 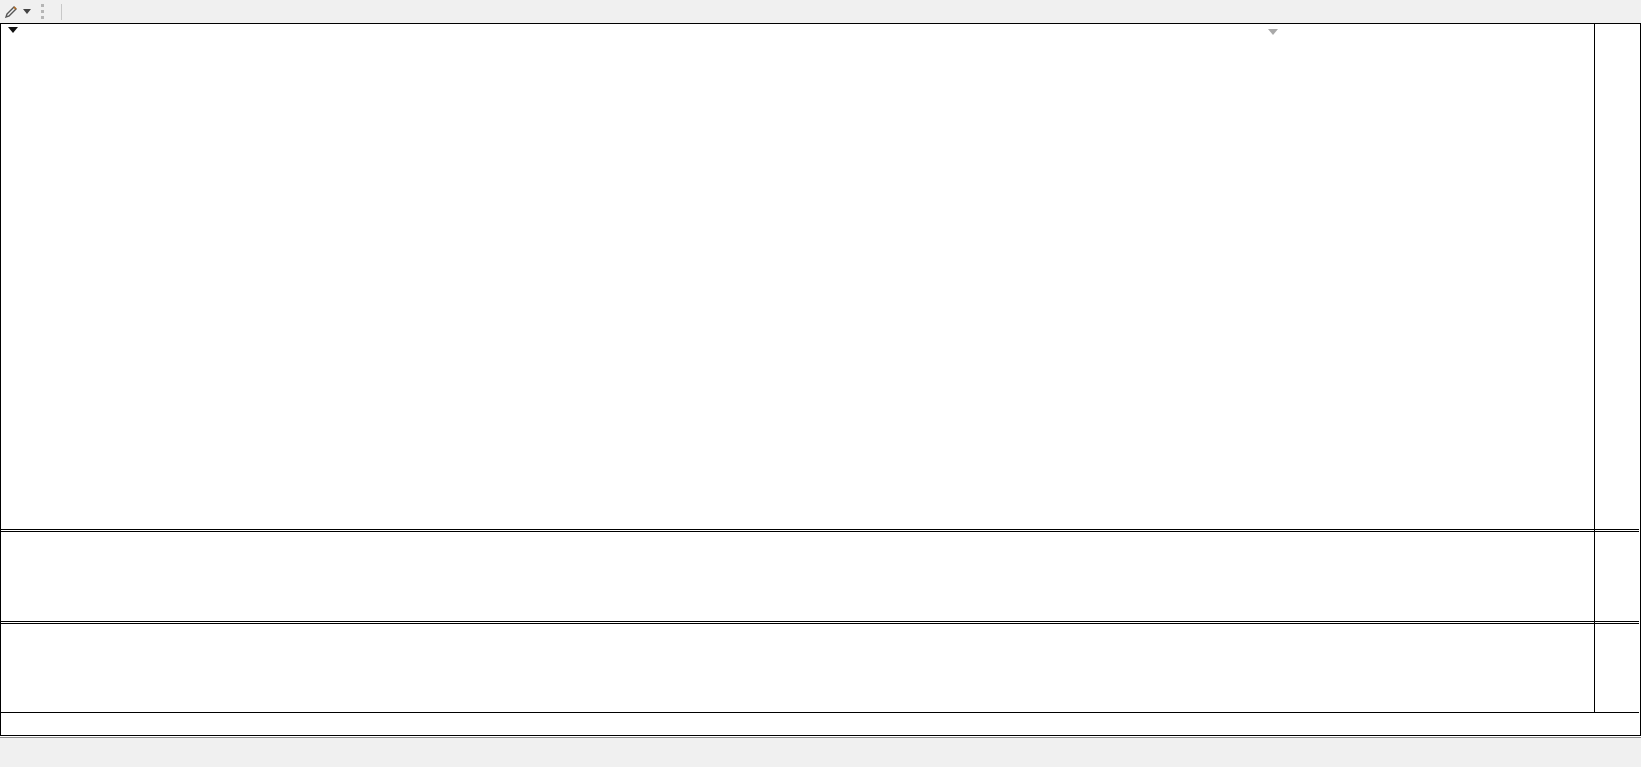 I want to click on drawing-tool-icon, so click(x=11, y=11).